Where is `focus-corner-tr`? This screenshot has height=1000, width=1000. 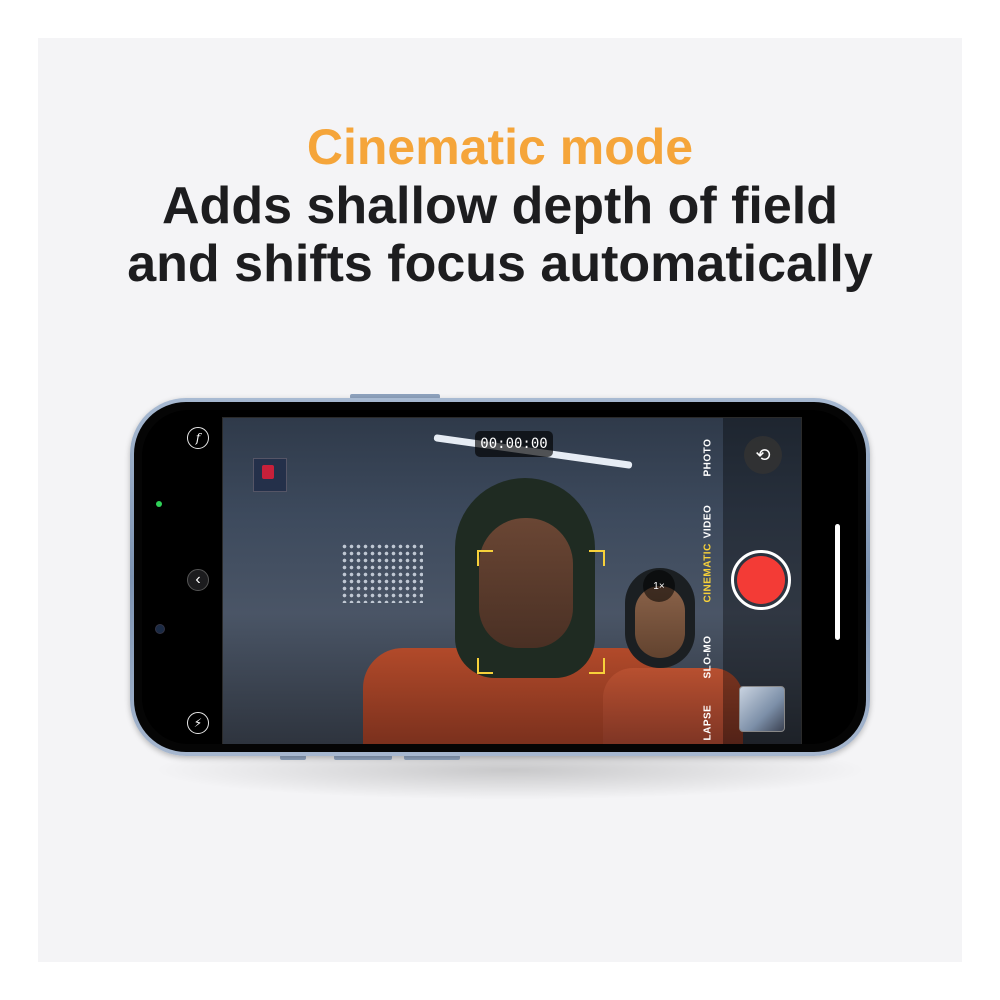 focus-corner-tr is located at coordinates (597, 558).